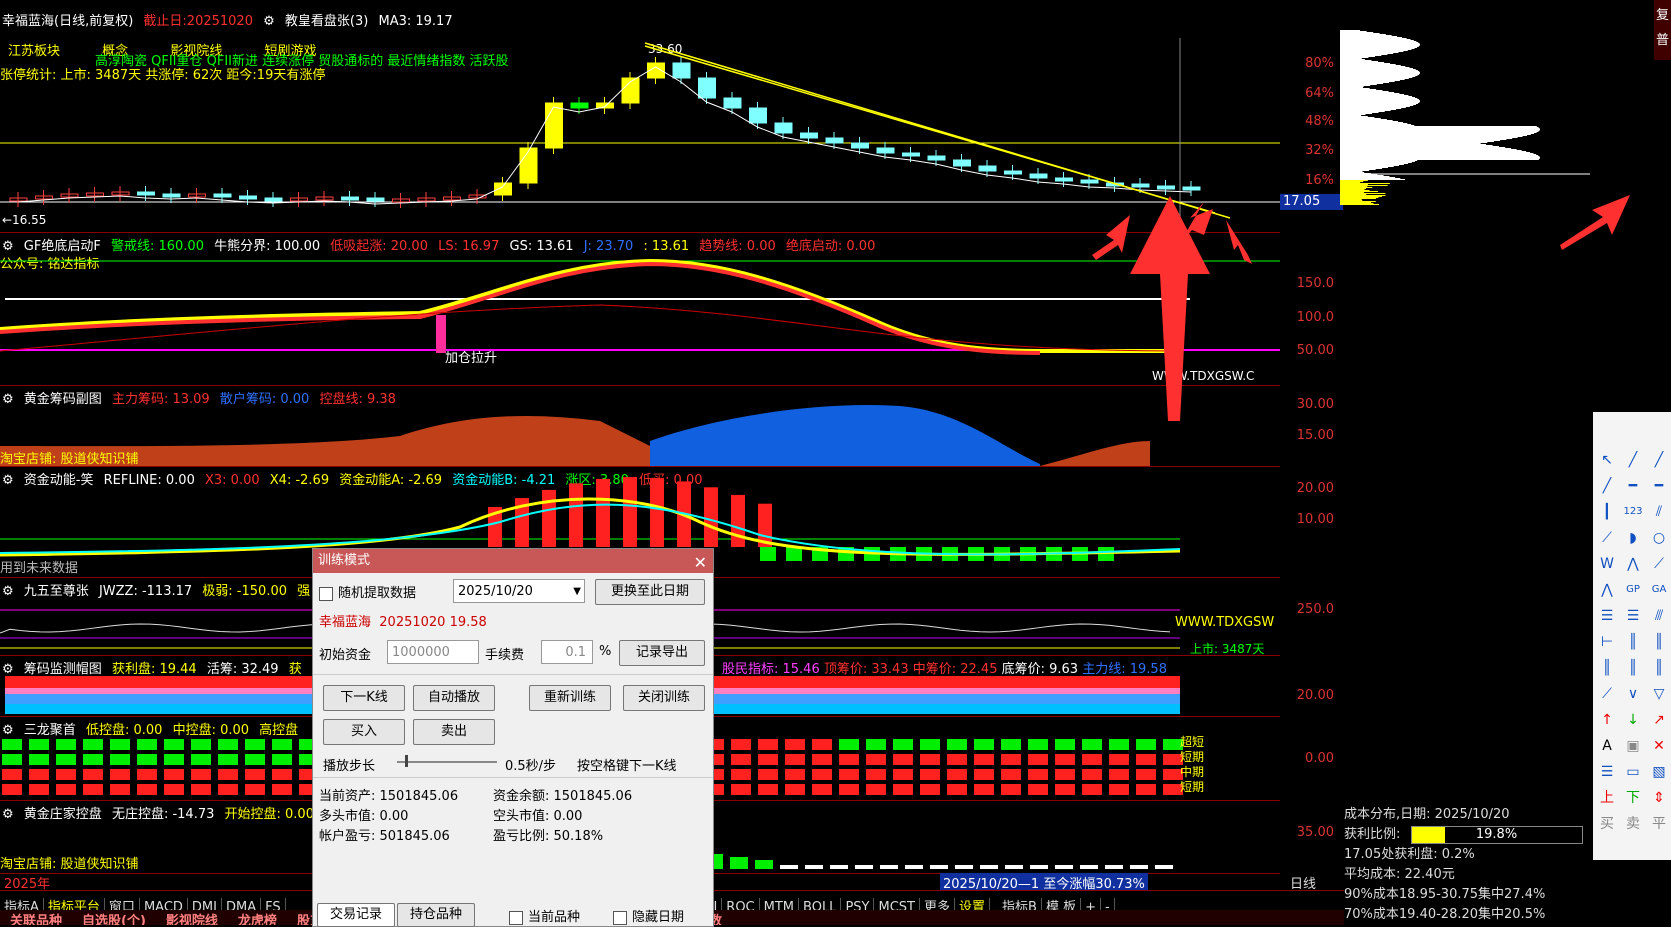 Image resolution: width=1671 pixels, height=927 pixels. Describe the element at coordinates (1659, 798) in the screenshot. I see `updown-mark-icon: ⇕` at that location.